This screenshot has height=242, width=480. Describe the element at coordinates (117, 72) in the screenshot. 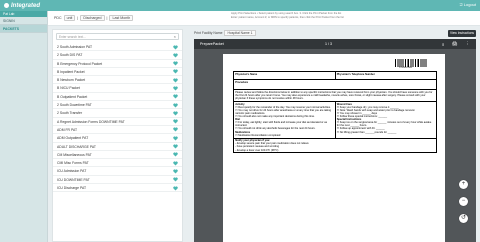

I see `packet-list-item: B Inpatient Packet` at that location.